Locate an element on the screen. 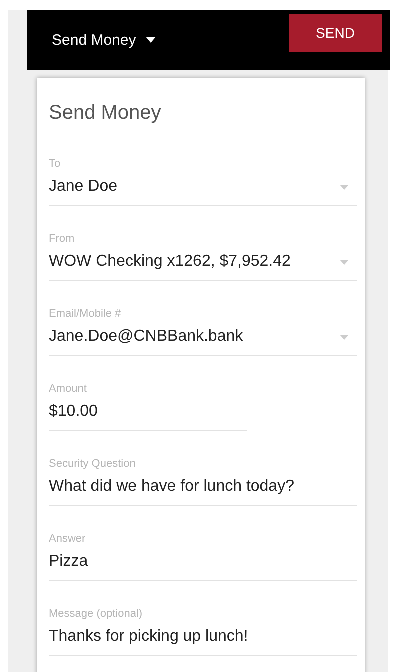 Image resolution: width=401 pixels, height=672 pixels. send-button: SEND is located at coordinates (335, 33).